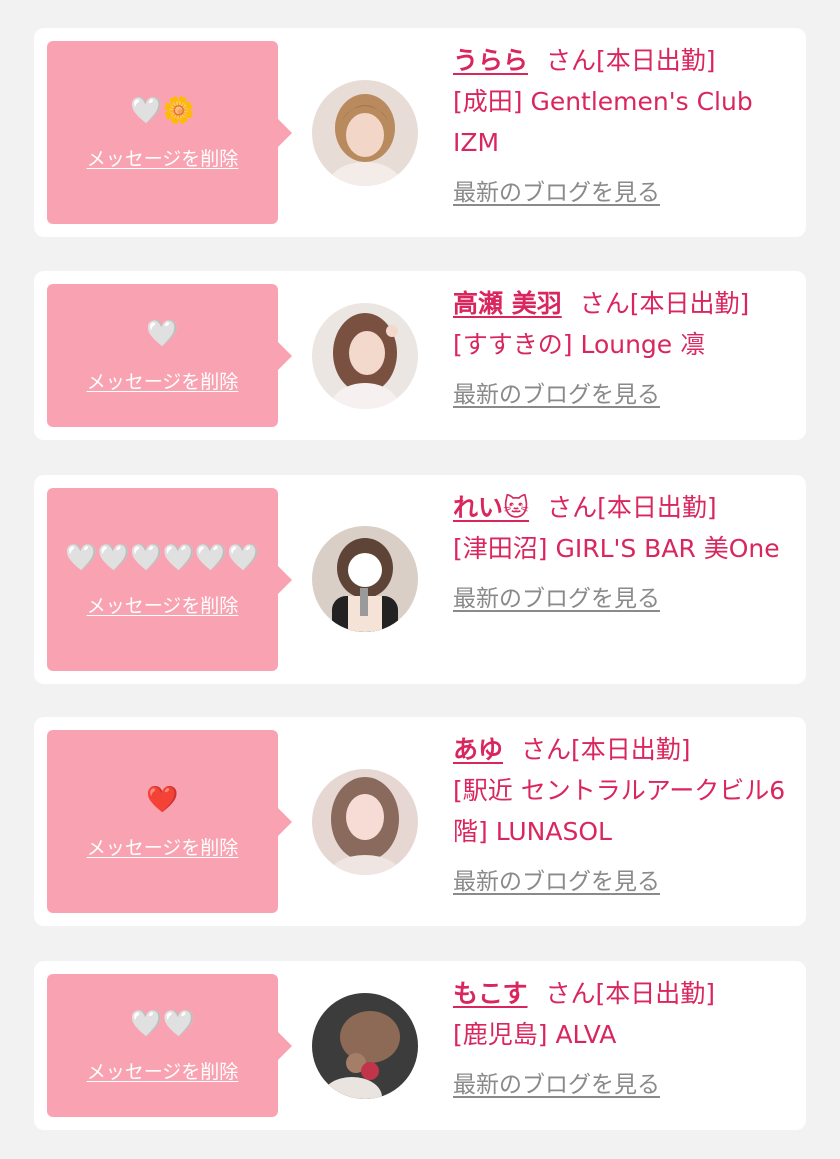 Image resolution: width=840 pixels, height=1159 pixels. What do you see at coordinates (478, 749) in the screenshot?
I see `girl-name-link: あゆ` at bounding box center [478, 749].